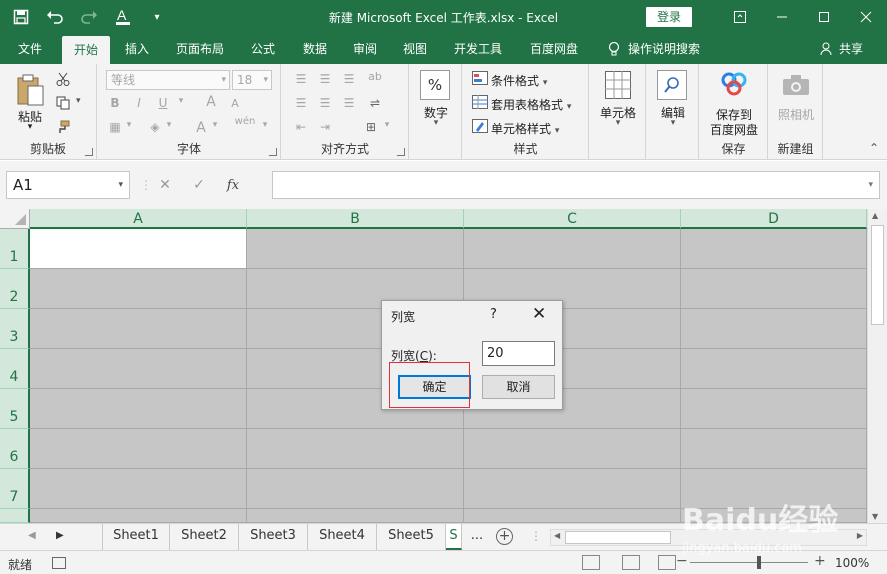  I want to click on maximize-icon, so click(824, 17).